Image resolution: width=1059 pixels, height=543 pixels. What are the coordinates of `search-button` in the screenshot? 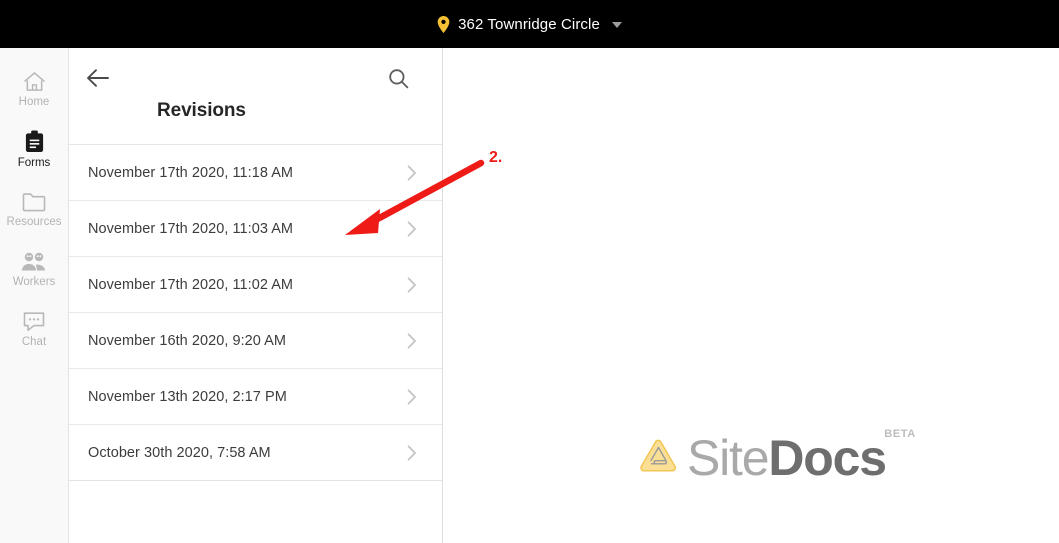 It's located at (398, 78).